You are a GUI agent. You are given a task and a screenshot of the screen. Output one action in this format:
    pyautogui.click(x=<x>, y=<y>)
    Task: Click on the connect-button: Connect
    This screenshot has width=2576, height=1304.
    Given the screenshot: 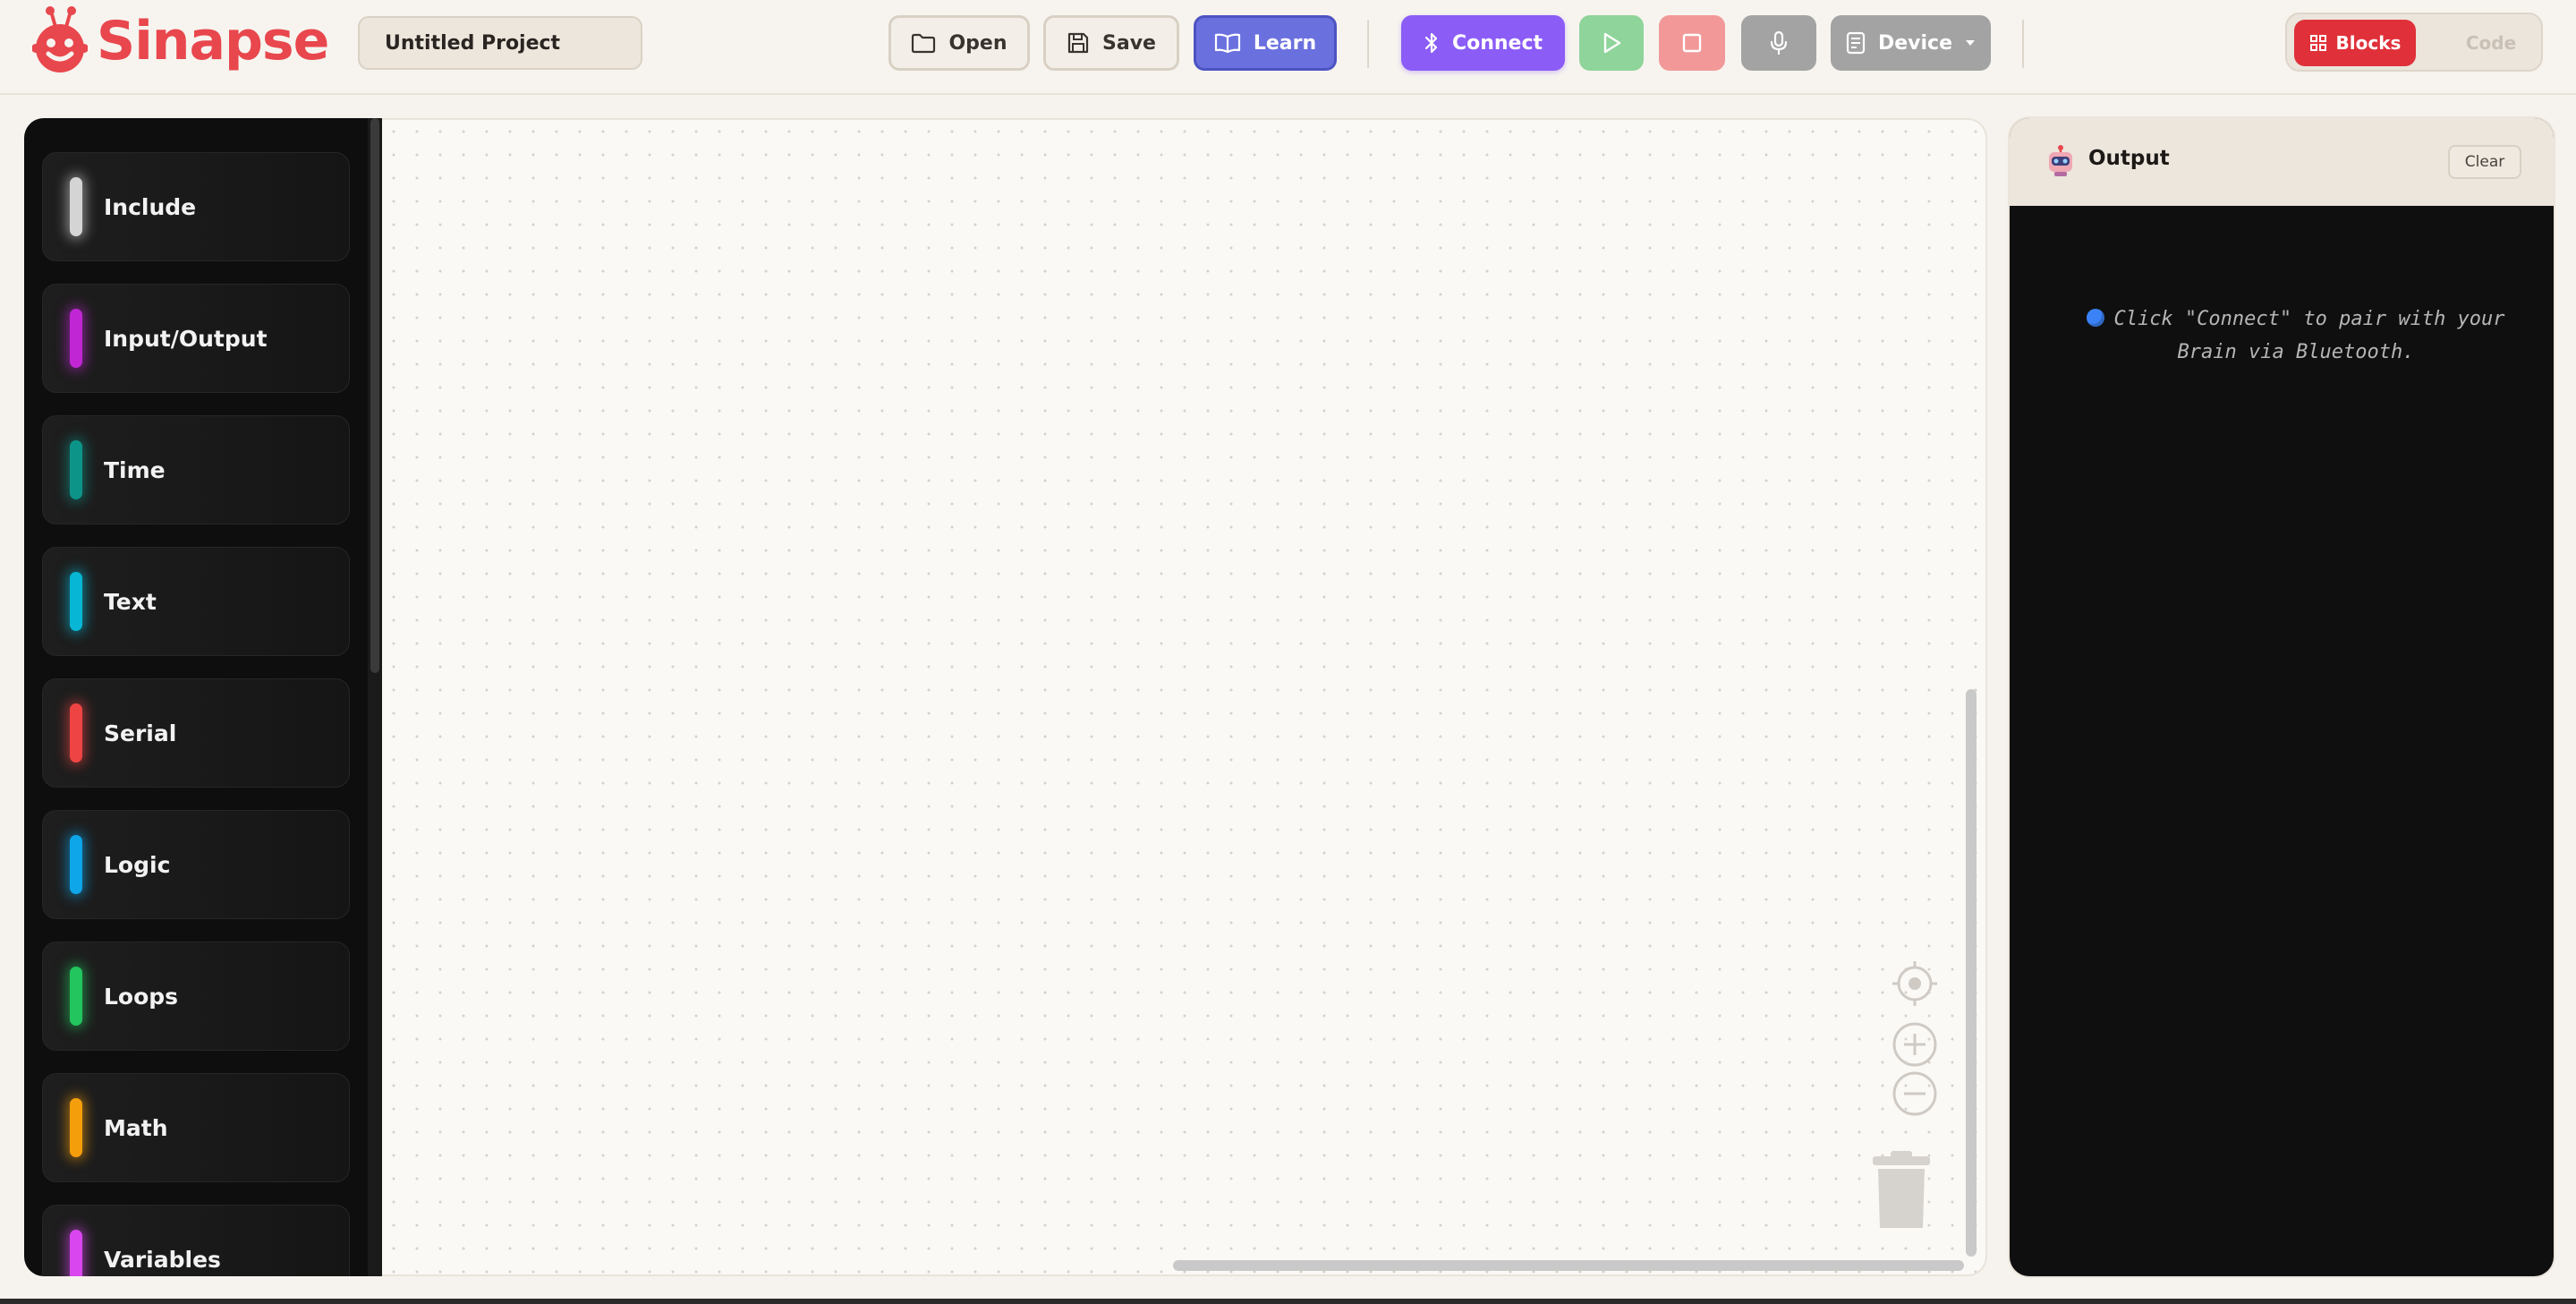 What is the action you would take?
    pyautogui.click(x=1483, y=43)
    